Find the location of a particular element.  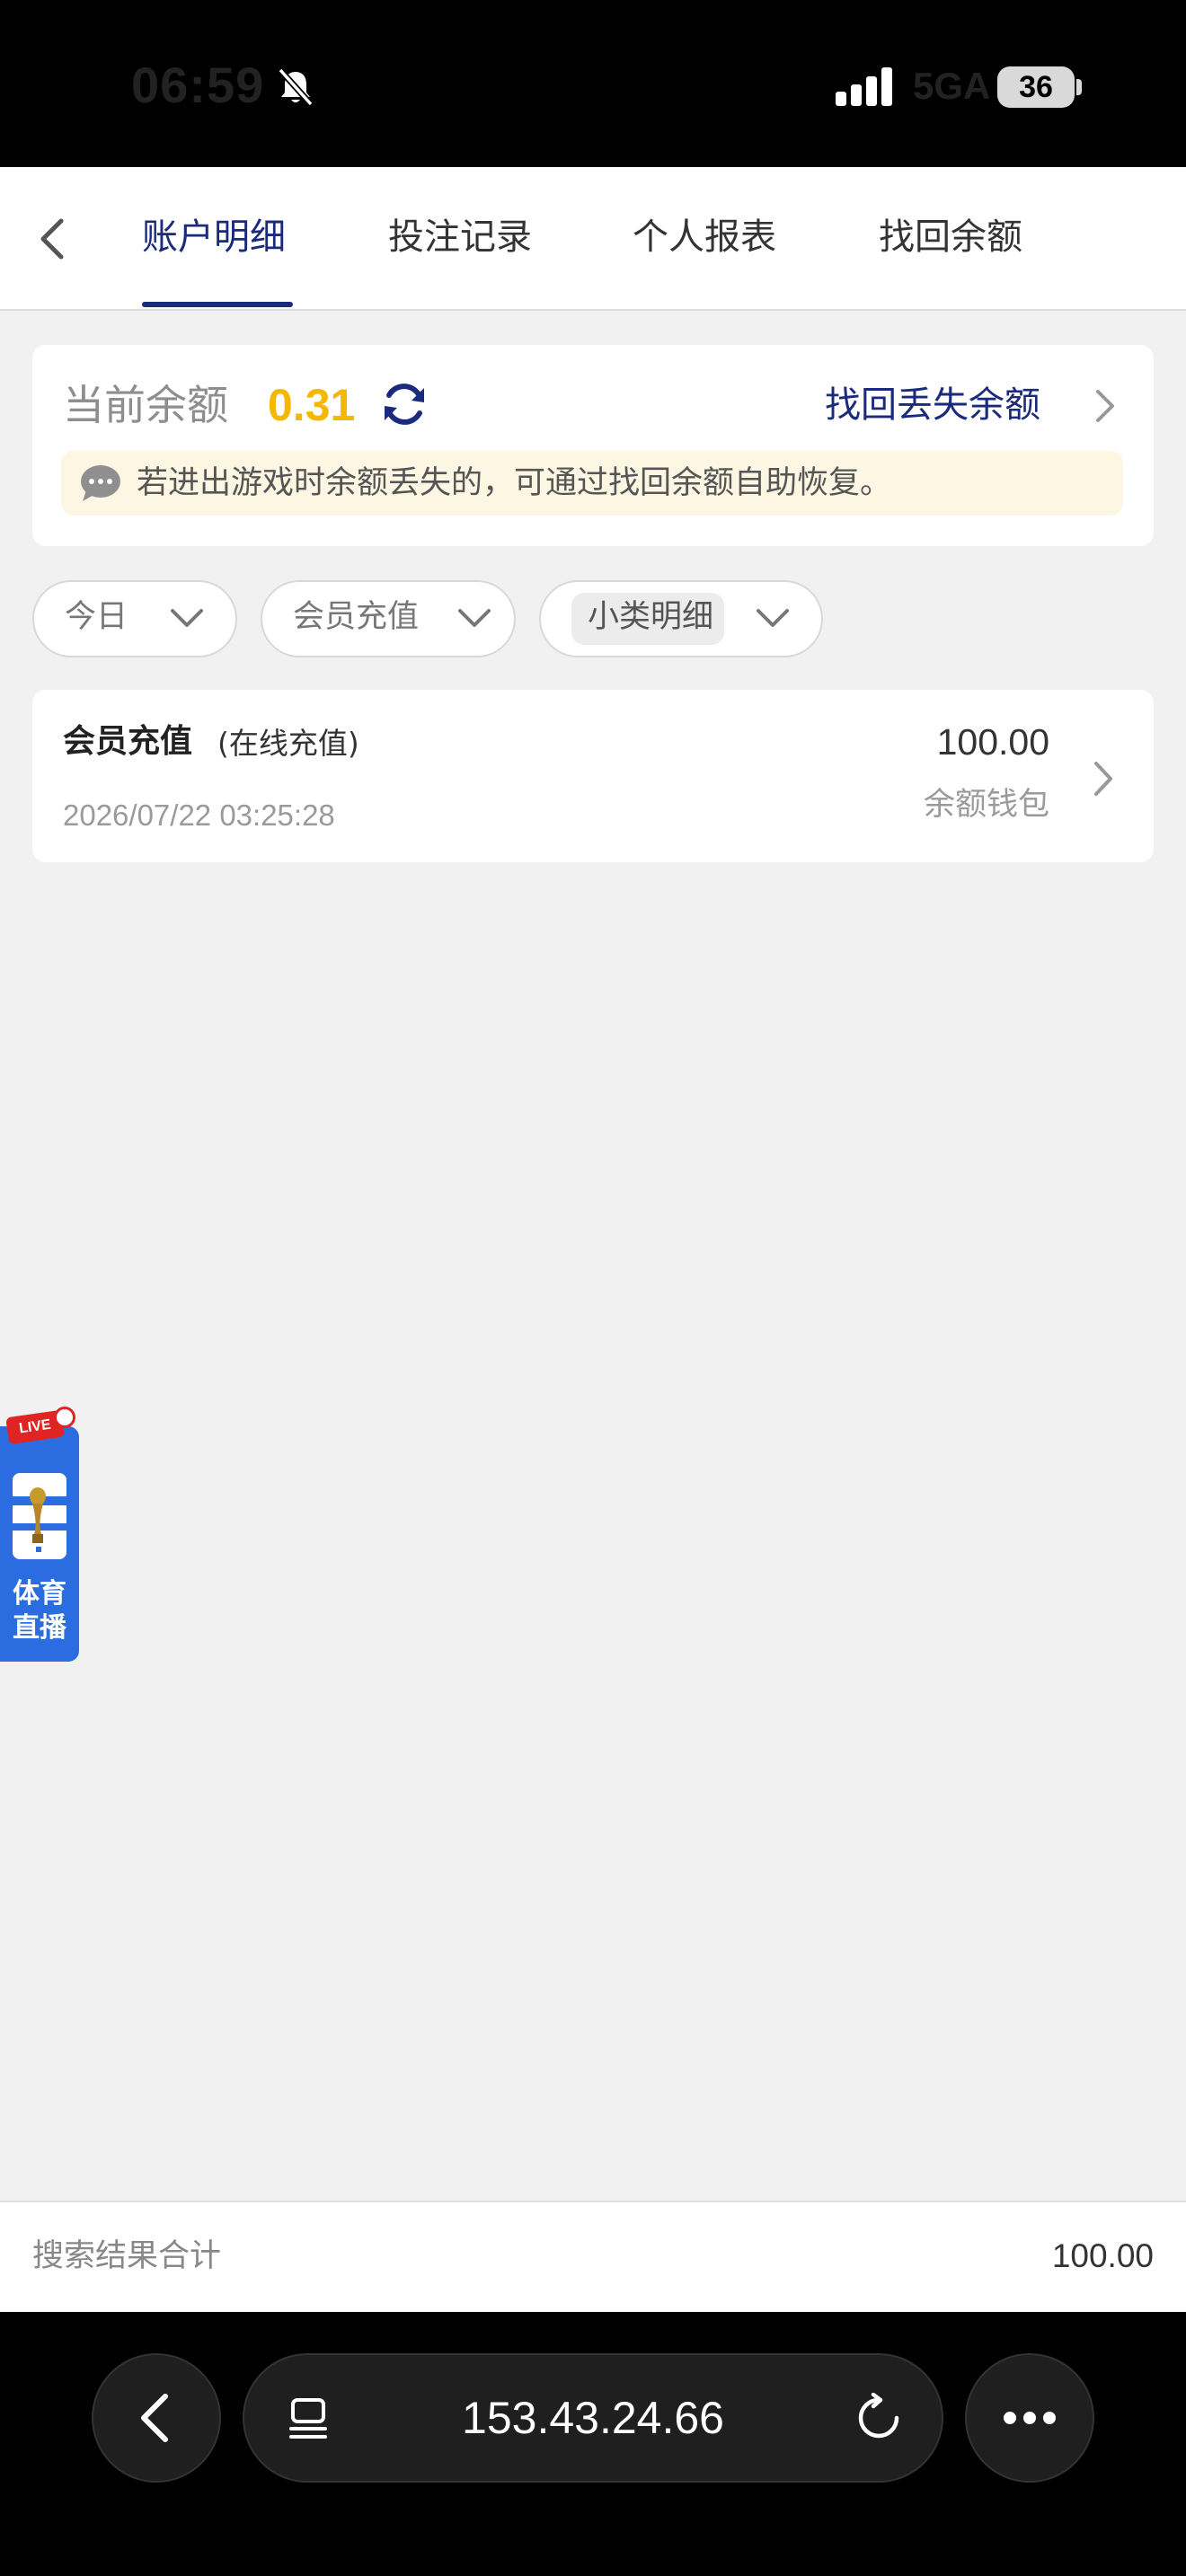

address-text: 153.43.24.66 is located at coordinates (593, 2418).